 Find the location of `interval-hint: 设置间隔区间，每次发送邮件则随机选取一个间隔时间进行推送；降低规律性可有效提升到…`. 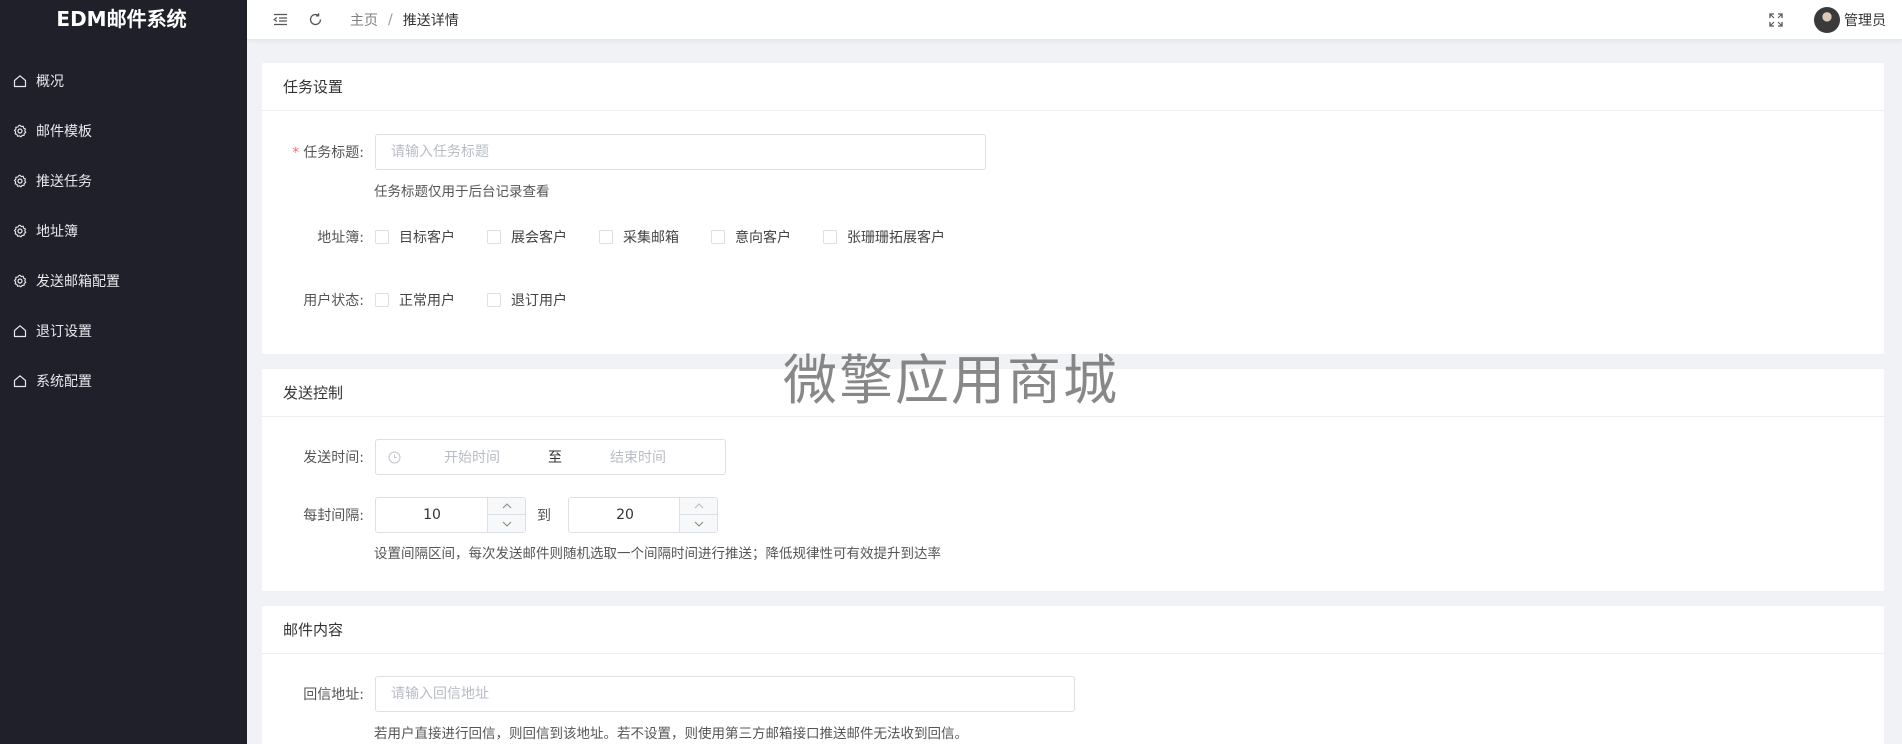

interval-hint: 设置间隔区间，每次发送邮件则随机选取一个间隔时间进行推送；降低规律性可有效提升到… is located at coordinates (657, 554).